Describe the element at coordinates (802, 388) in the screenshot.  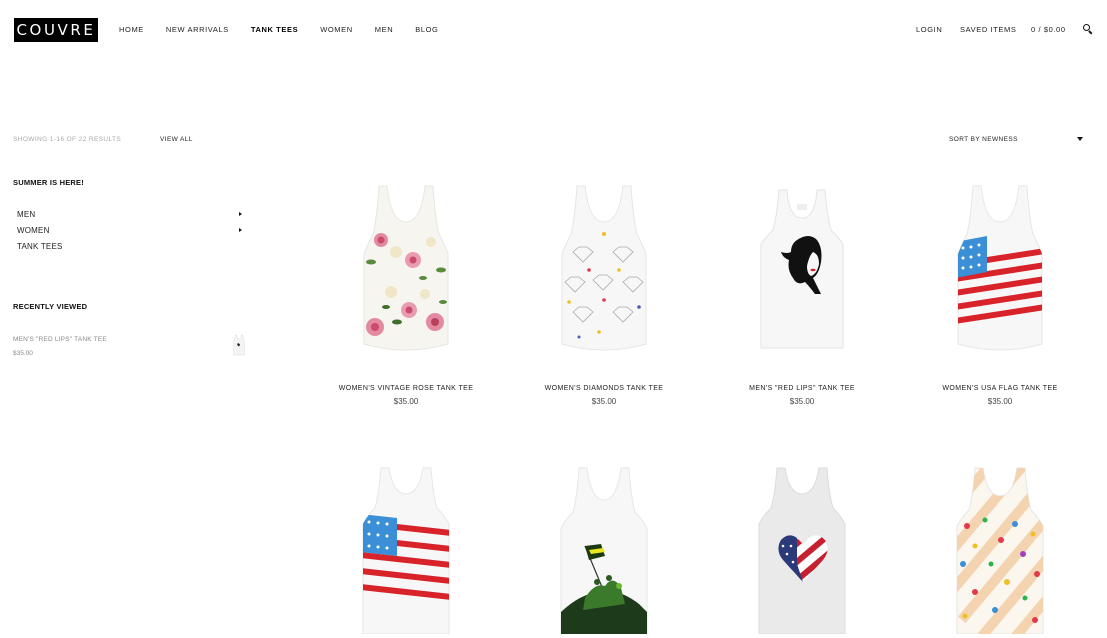
I see `product-name: MEN'S "RED LIPS" TANK TEE` at that location.